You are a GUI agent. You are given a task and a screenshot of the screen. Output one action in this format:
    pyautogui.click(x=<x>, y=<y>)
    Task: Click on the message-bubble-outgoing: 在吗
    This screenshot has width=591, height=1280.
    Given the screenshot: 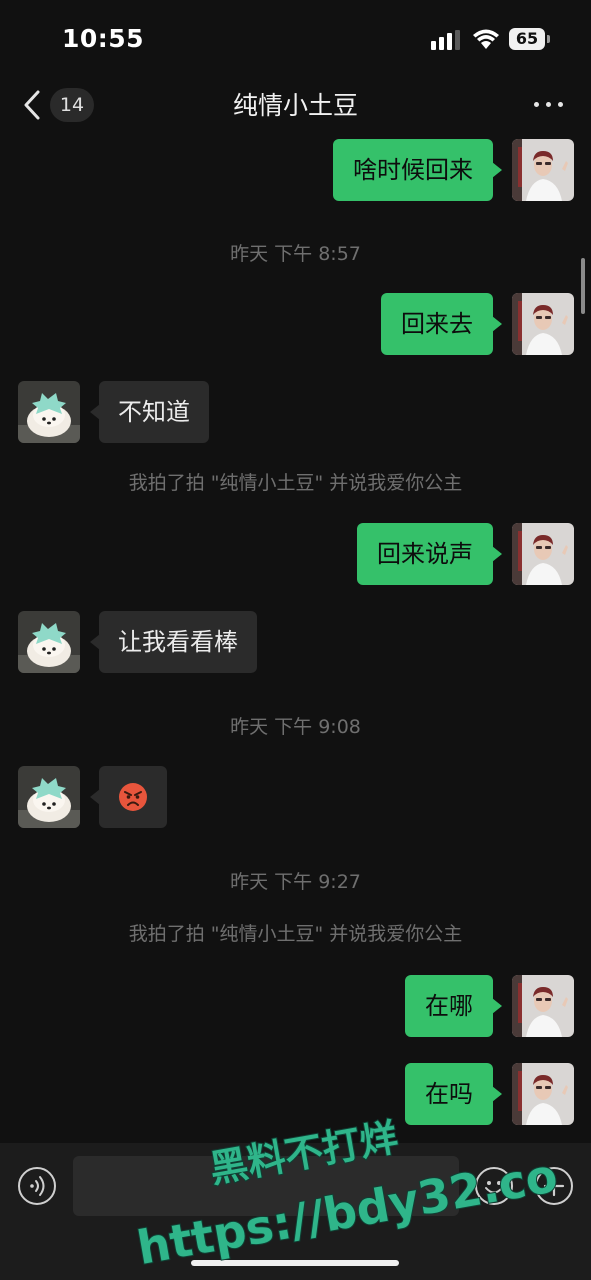 What is the action you would take?
    pyautogui.click(x=453, y=1094)
    